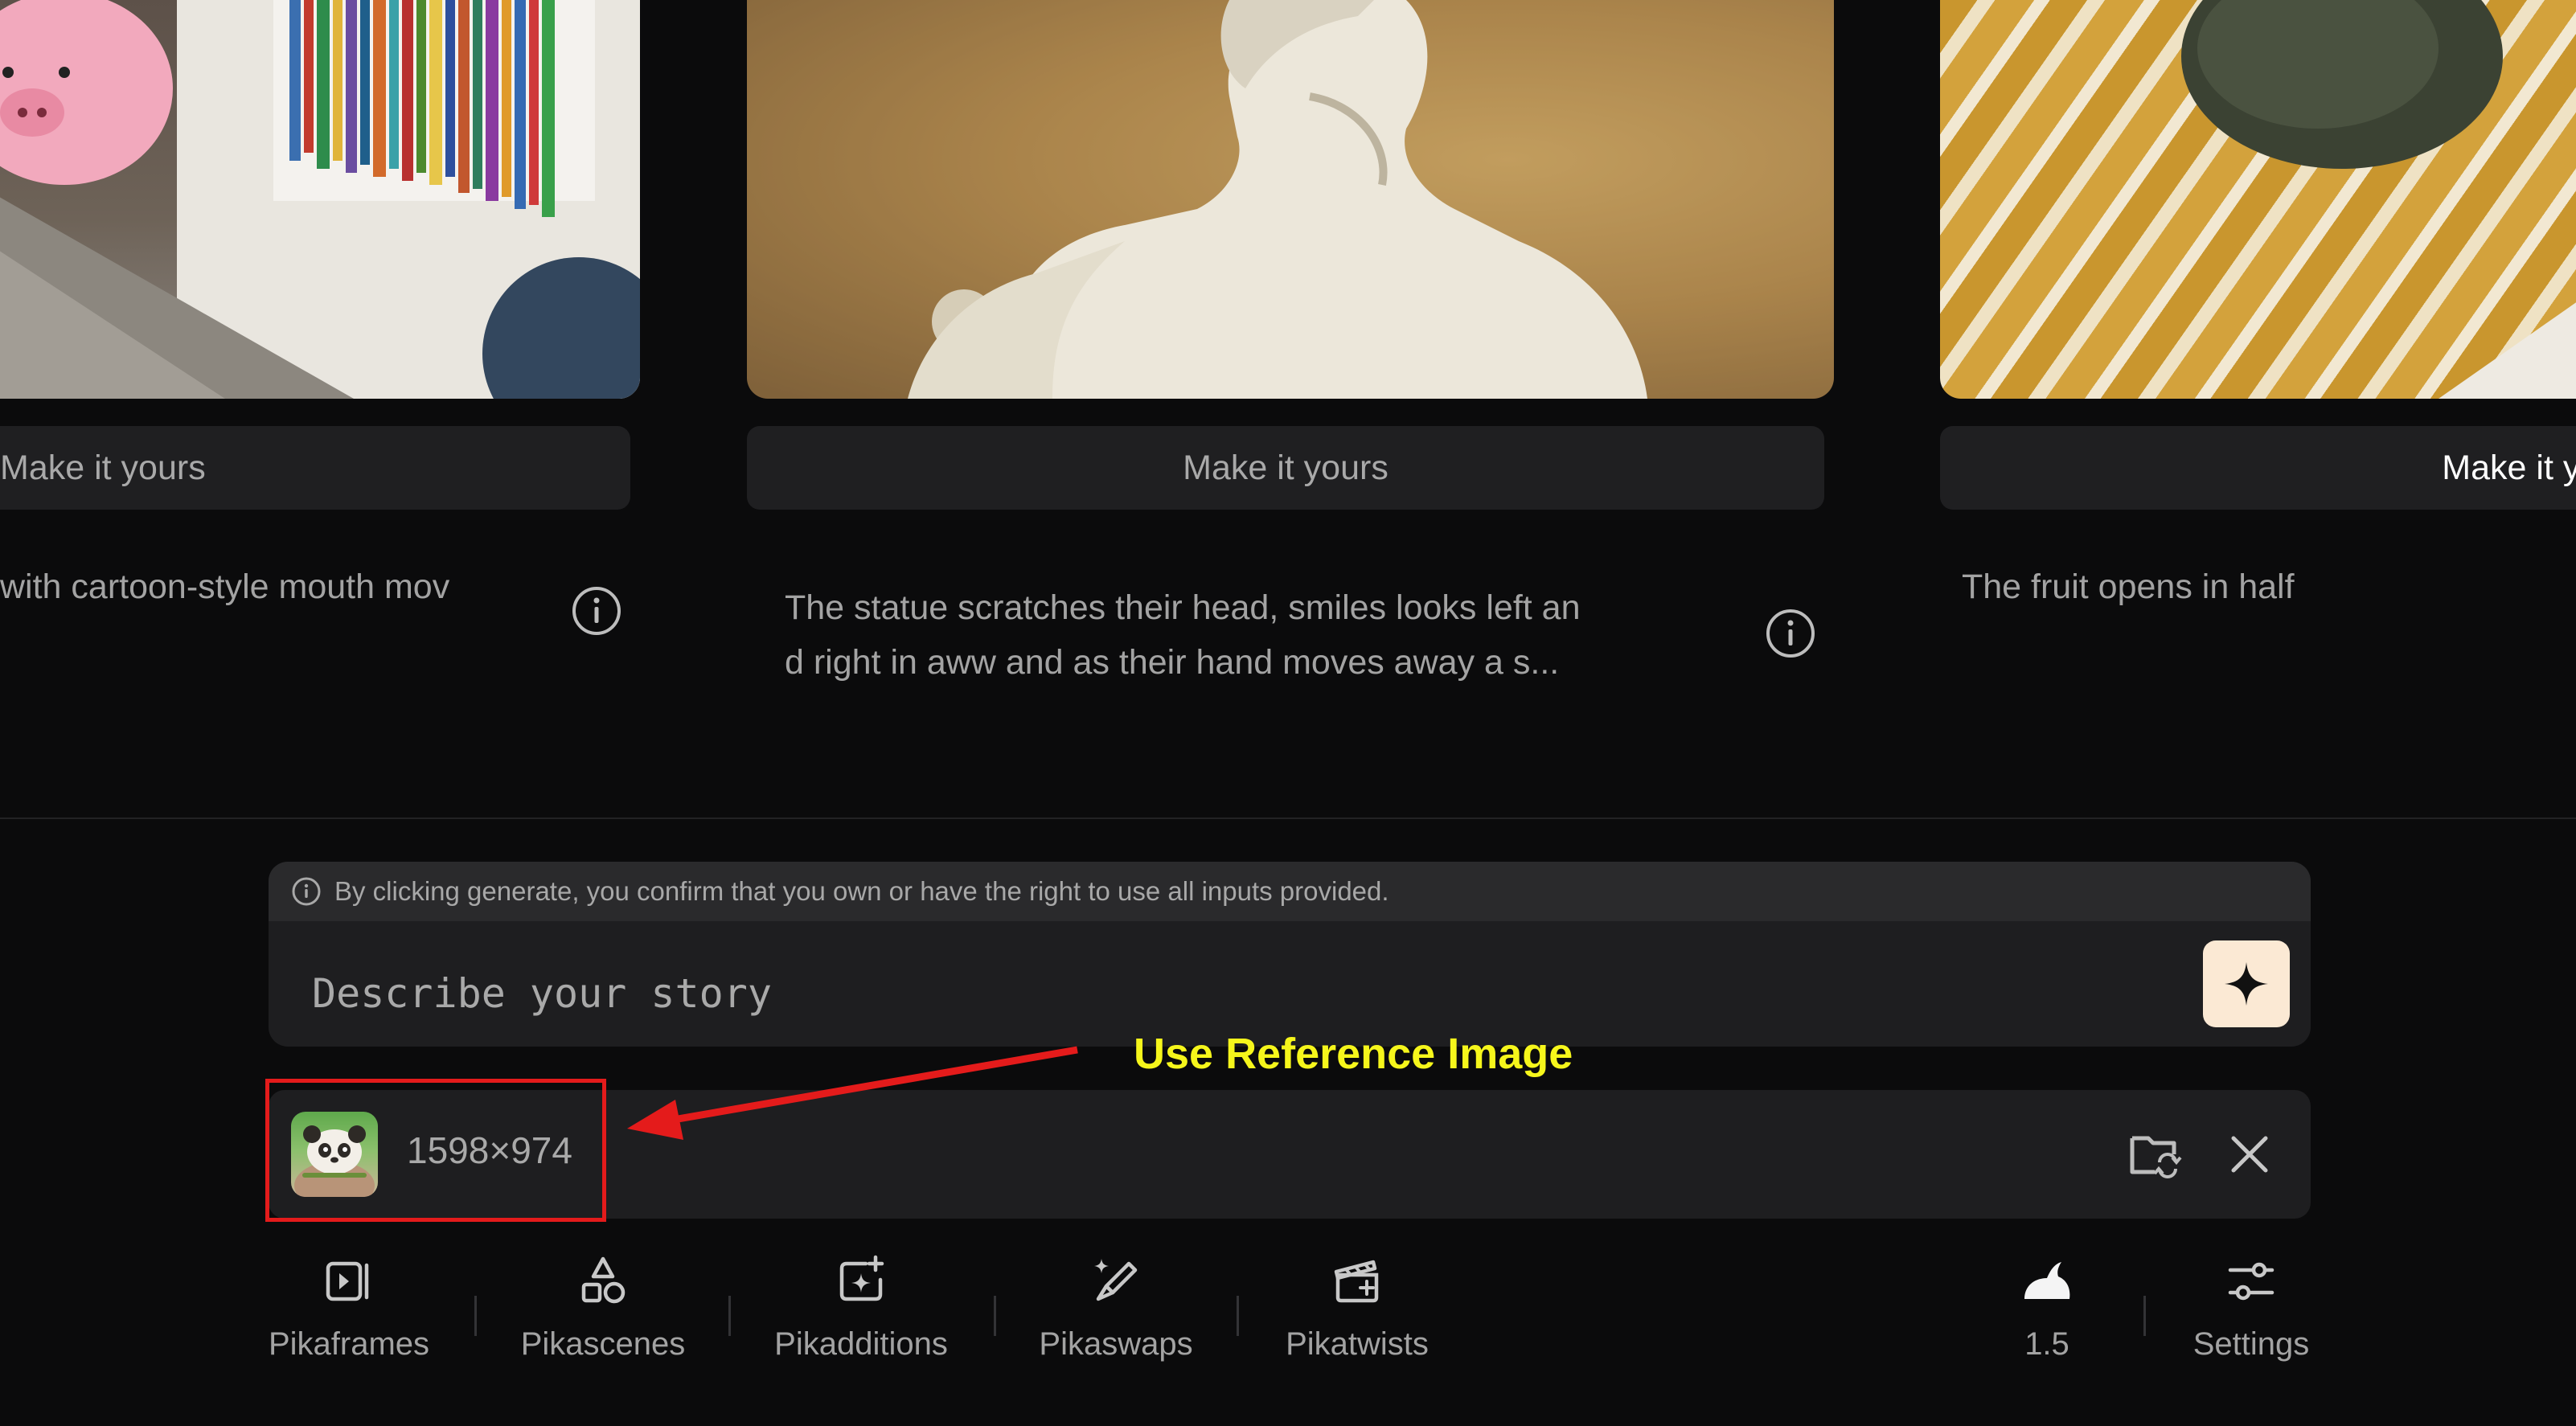 The height and width of the screenshot is (1426, 2576). I want to click on brush-sparkle-icon, so click(1116, 1280).